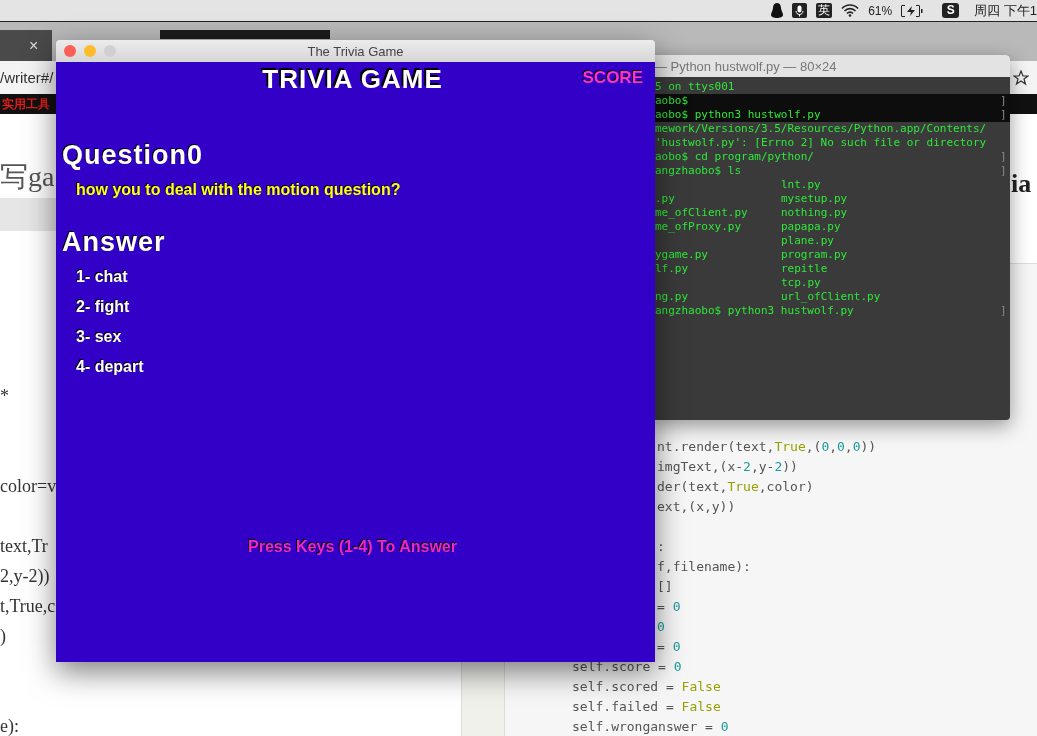 The width and height of the screenshot is (1037, 736). I want to click on terminal-text: lf.py, so click(672, 269).